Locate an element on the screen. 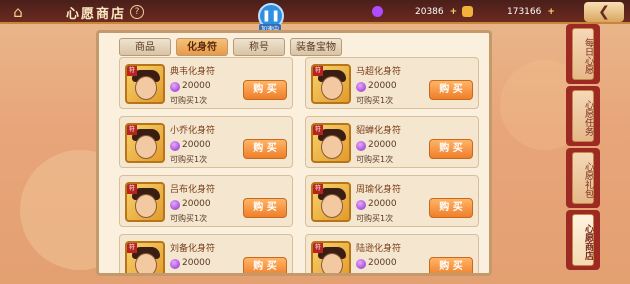 The width and height of the screenshot is (630, 284). item-name: 吕布化身符 is located at coordinates (193, 190).